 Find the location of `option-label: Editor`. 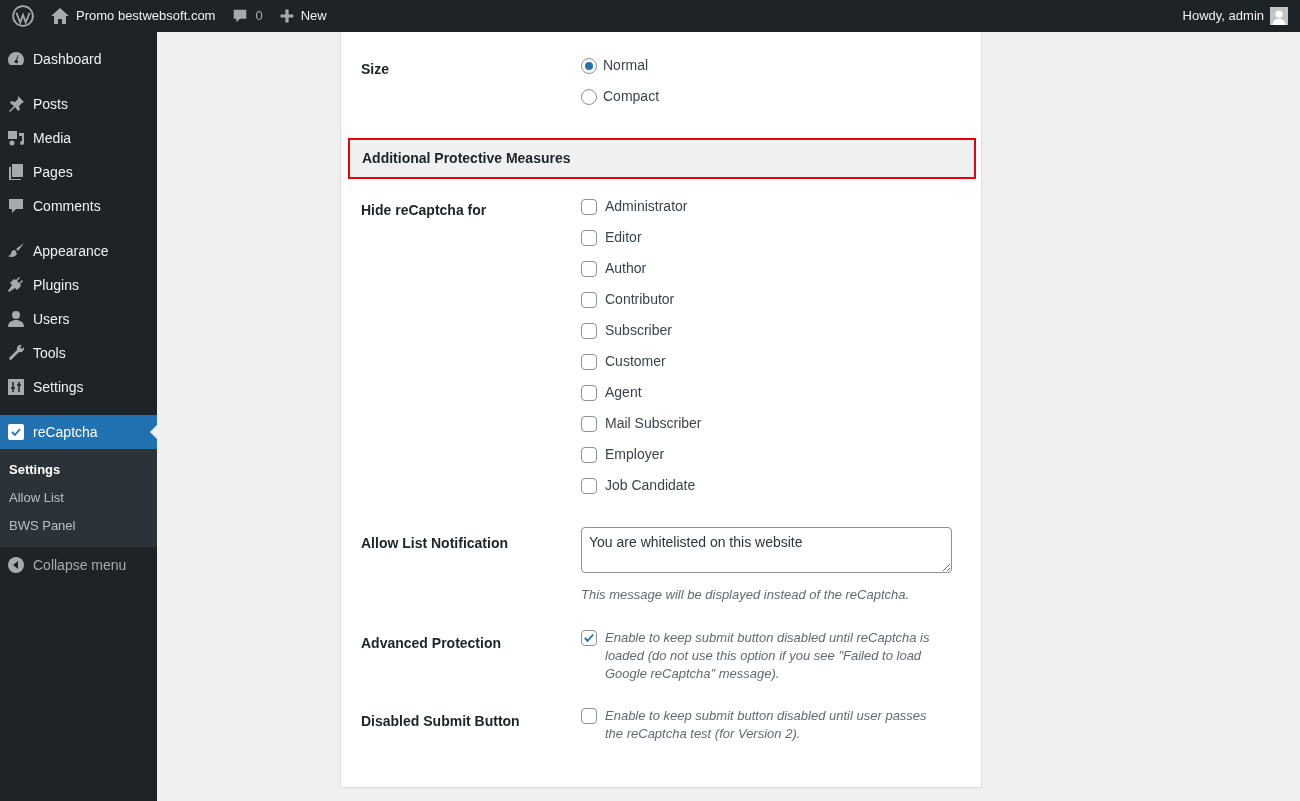

option-label: Editor is located at coordinates (623, 237).